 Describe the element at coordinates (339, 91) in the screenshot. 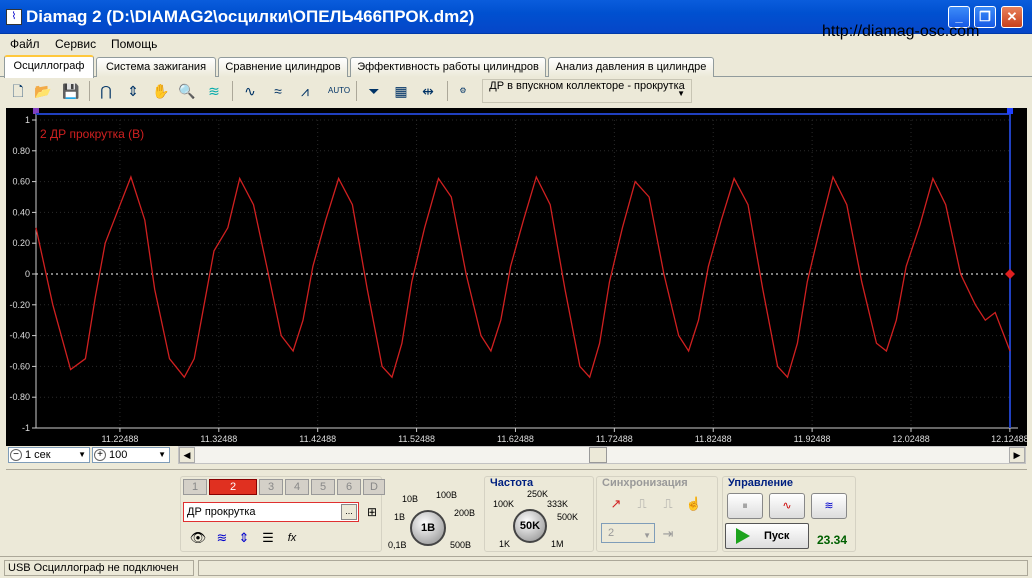

I see `auto-scale-icon: AUTO` at that location.